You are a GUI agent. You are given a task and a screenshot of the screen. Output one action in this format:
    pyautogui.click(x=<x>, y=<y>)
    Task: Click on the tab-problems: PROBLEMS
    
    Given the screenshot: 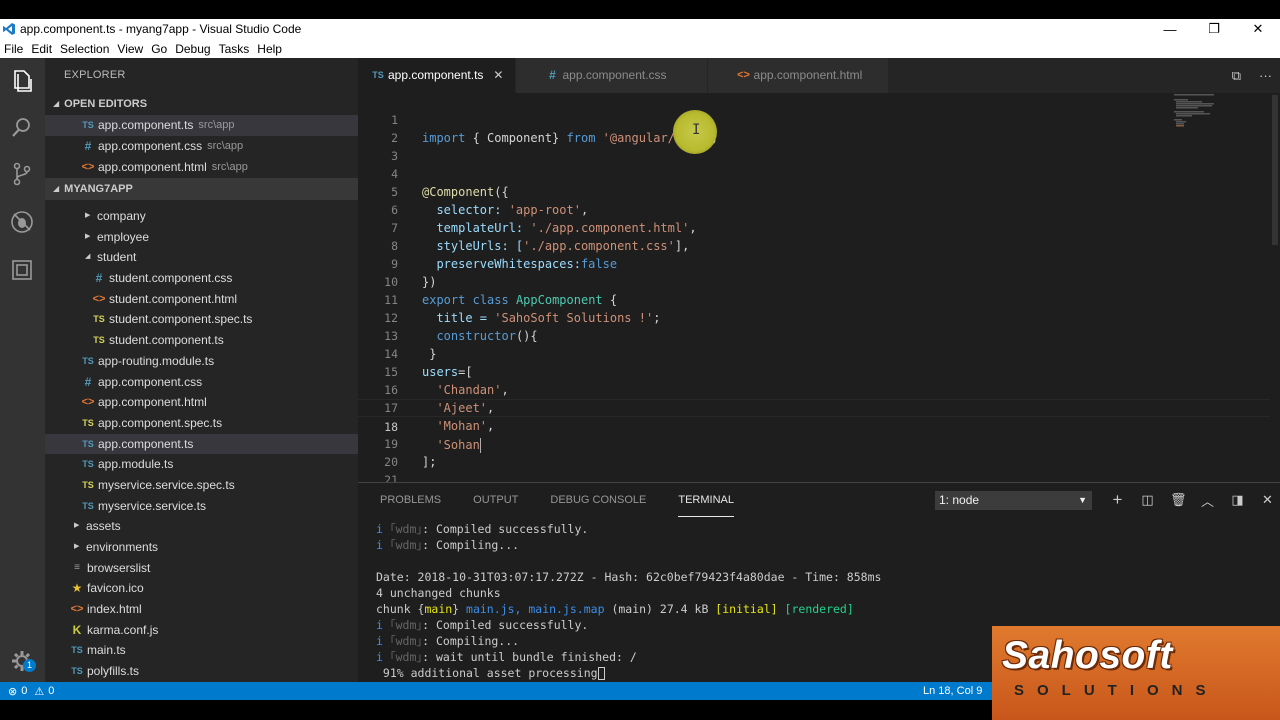 What is the action you would take?
    pyautogui.click(x=410, y=500)
    